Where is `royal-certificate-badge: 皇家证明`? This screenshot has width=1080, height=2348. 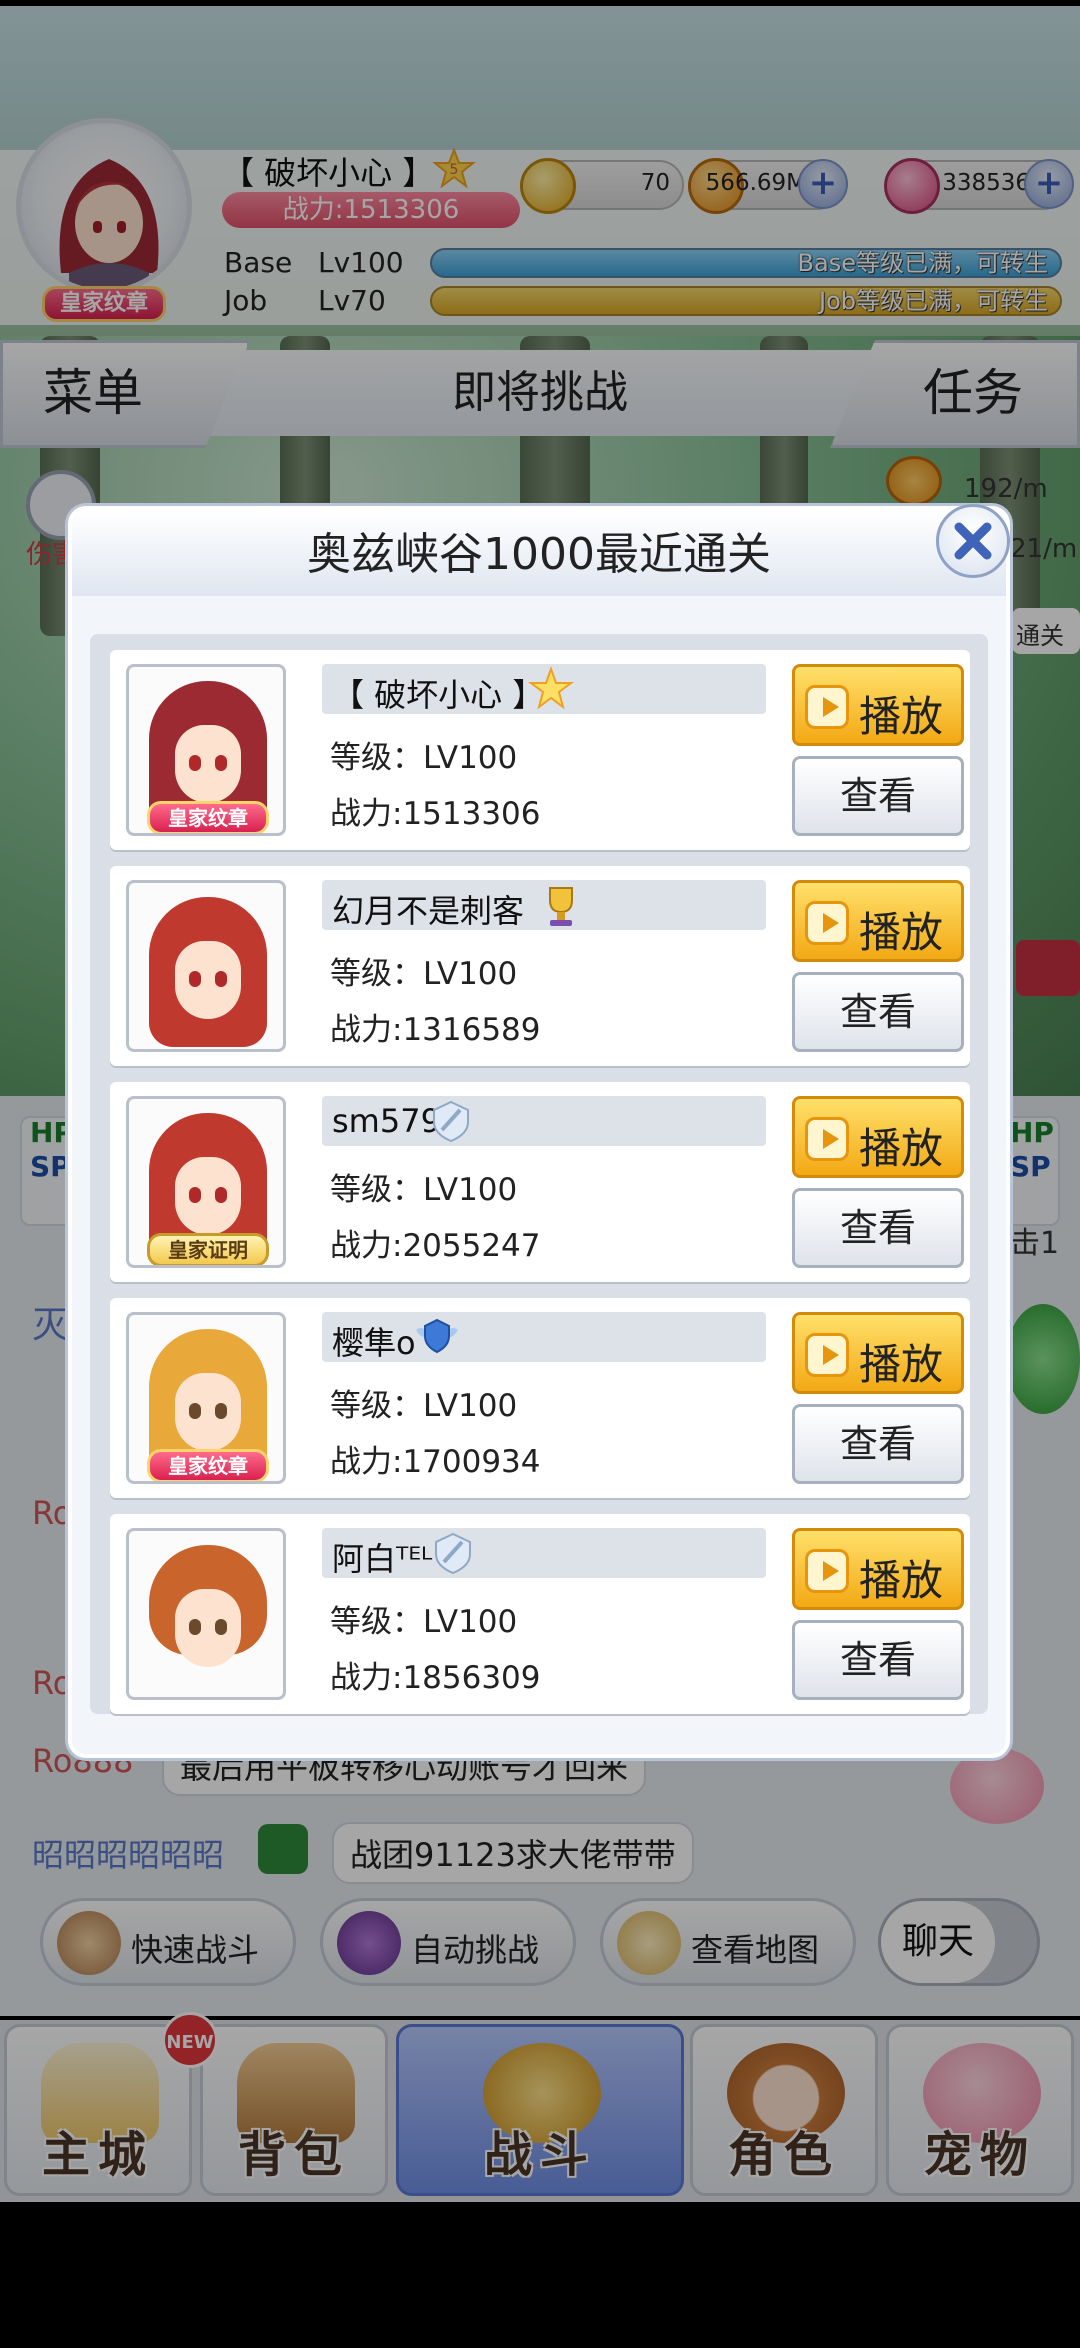 royal-certificate-badge: 皇家证明 is located at coordinates (208, 1249).